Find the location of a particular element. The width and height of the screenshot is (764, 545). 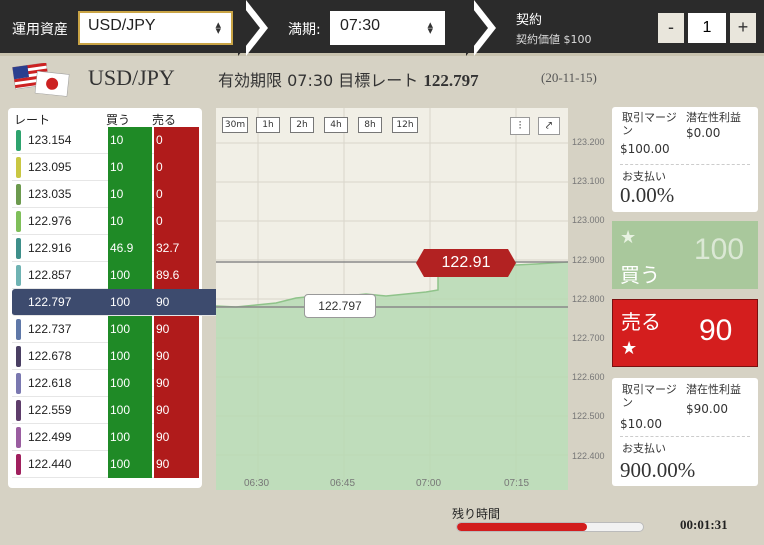

rate-row: 122.976 10 0 is located at coordinates (105, 221).